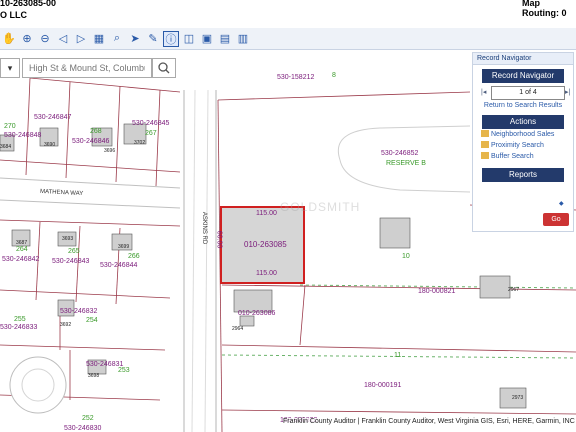 The height and width of the screenshot is (432, 576). I want to click on house-number: 3696, so click(110, 151).